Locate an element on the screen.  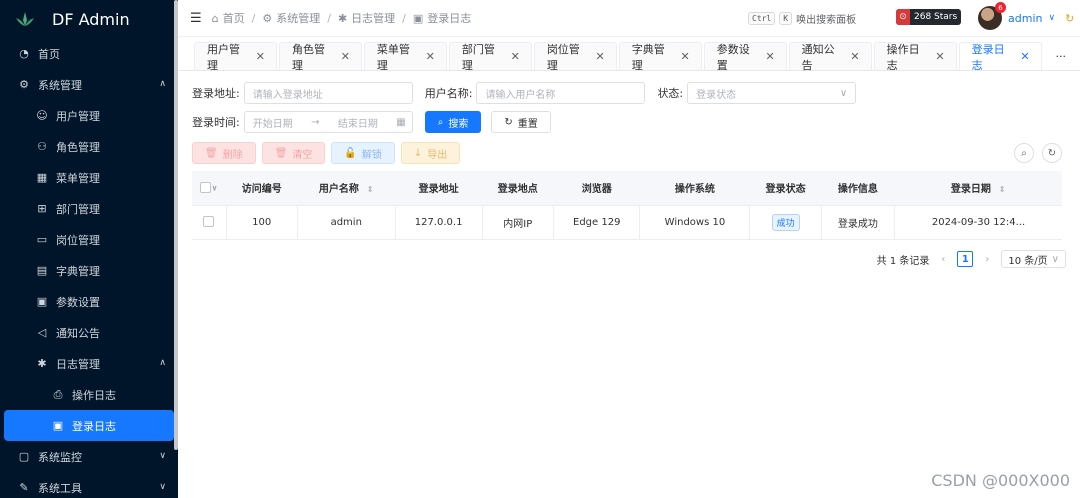
sidebar-item: ⊞ 部门管理 is located at coordinates (89, 208).